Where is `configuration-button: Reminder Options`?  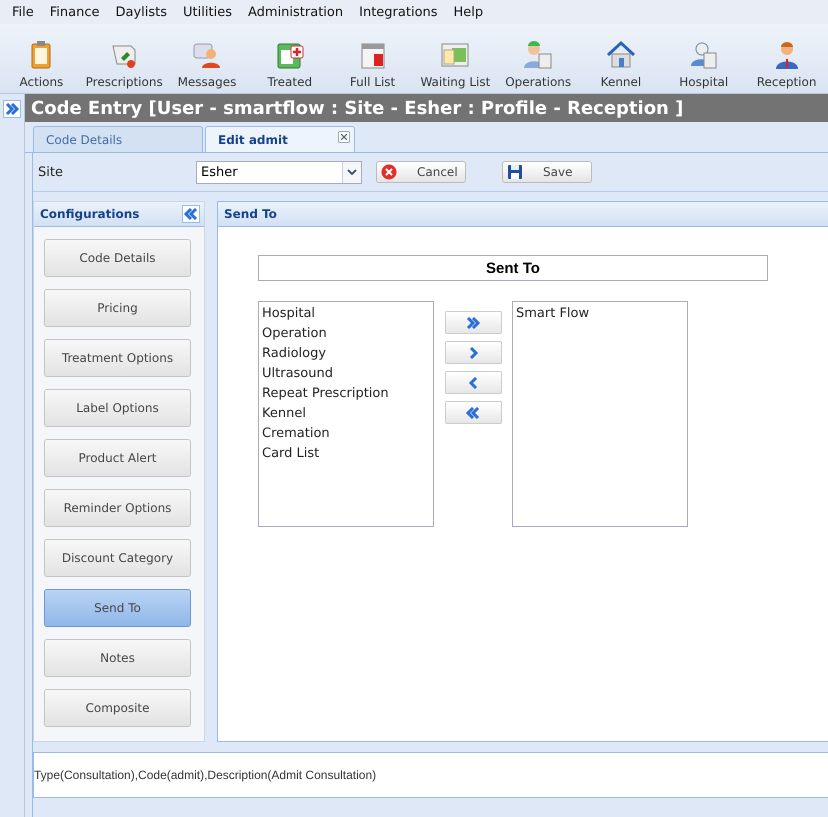 configuration-button: Reminder Options is located at coordinates (117, 508).